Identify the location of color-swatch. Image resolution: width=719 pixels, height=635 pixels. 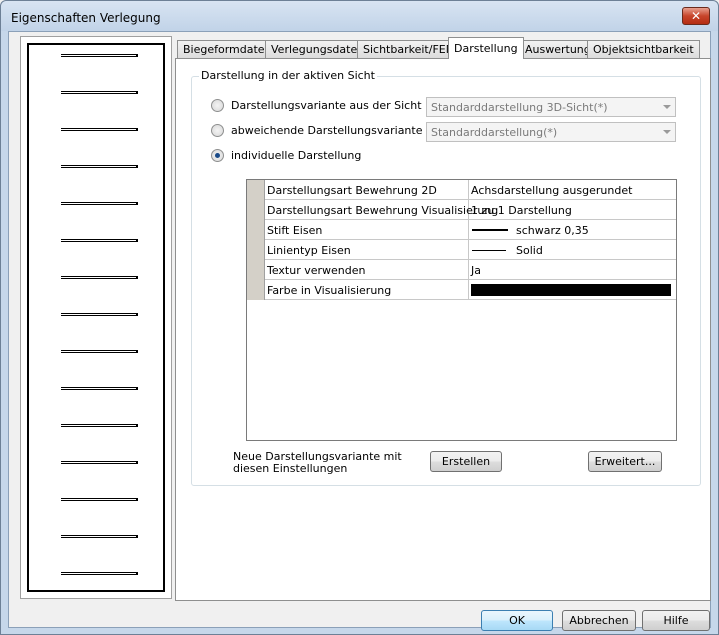
(571, 290).